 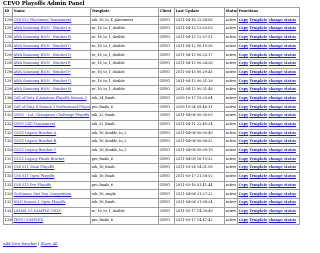 What do you see at coordinates (42, 37) in the screenshot?
I see `bracket-name-link: AWA Samsung H&N - Bracket B` at bounding box center [42, 37].